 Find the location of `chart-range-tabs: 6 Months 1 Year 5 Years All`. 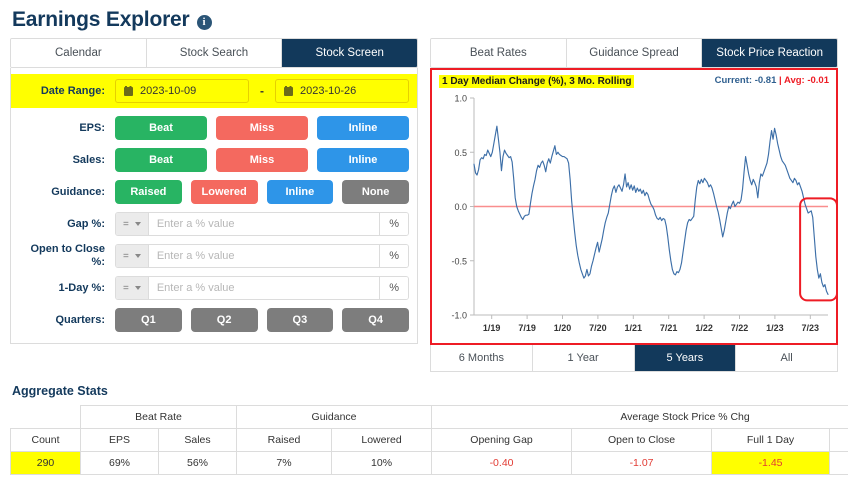

chart-range-tabs: 6 Months 1 Year 5 Years All is located at coordinates (634, 358).